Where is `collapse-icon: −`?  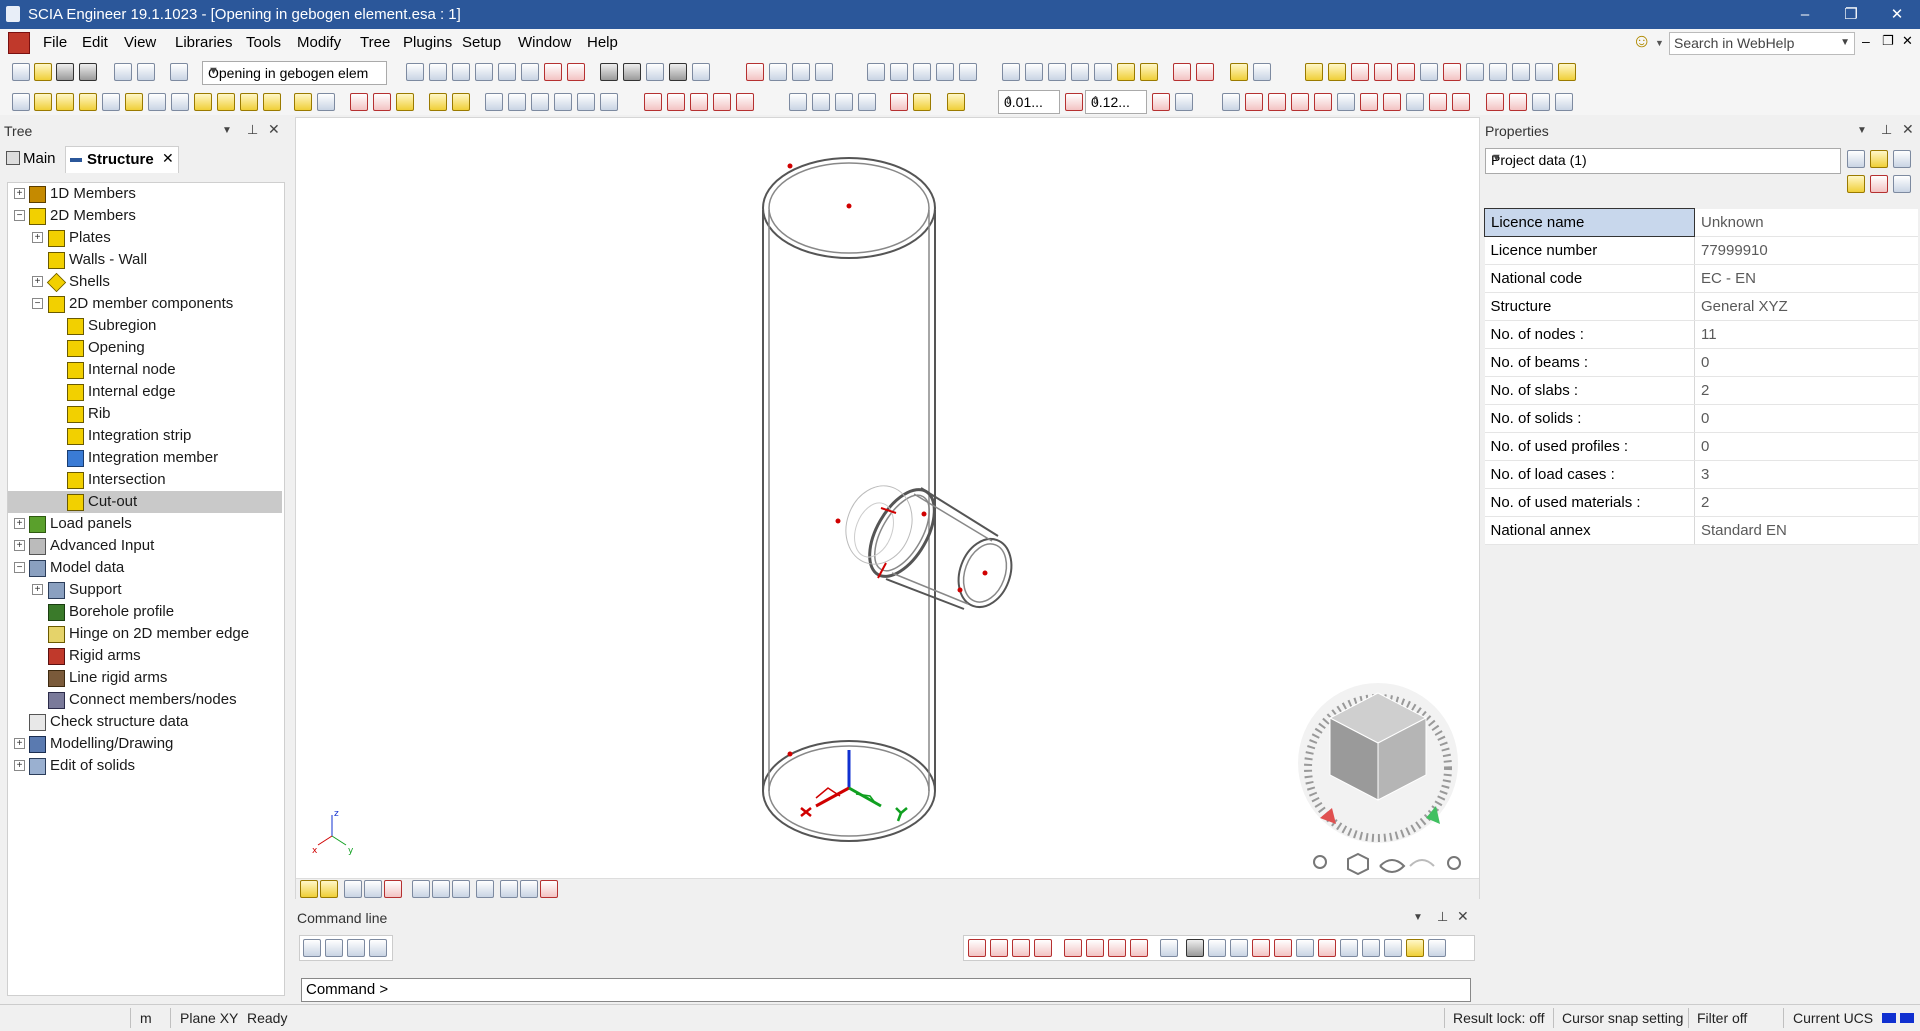
collapse-icon: − is located at coordinates (19, 215).